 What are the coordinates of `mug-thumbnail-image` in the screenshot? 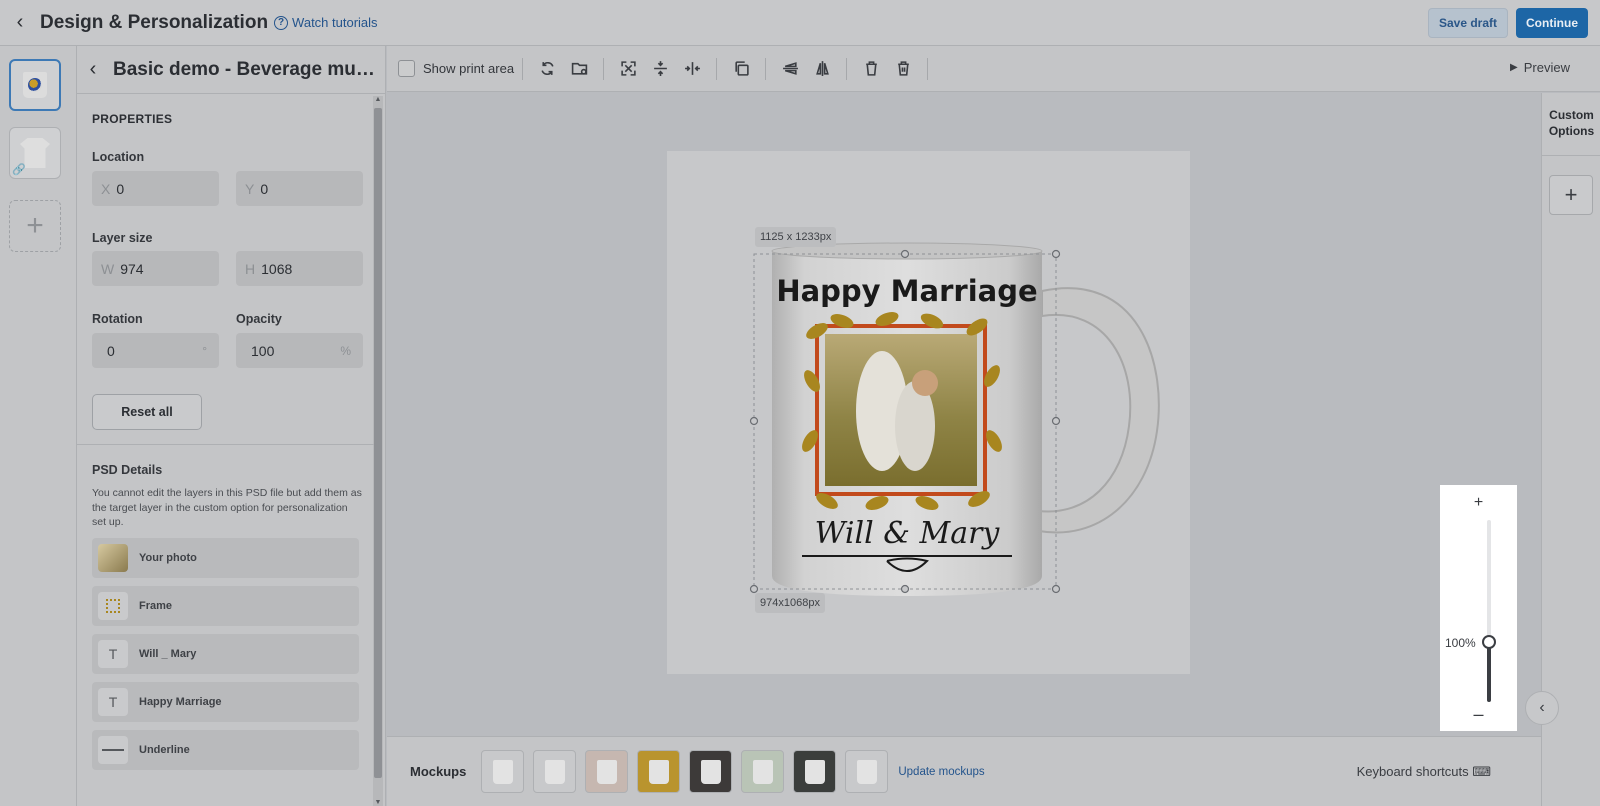 It's located at (35, 85).